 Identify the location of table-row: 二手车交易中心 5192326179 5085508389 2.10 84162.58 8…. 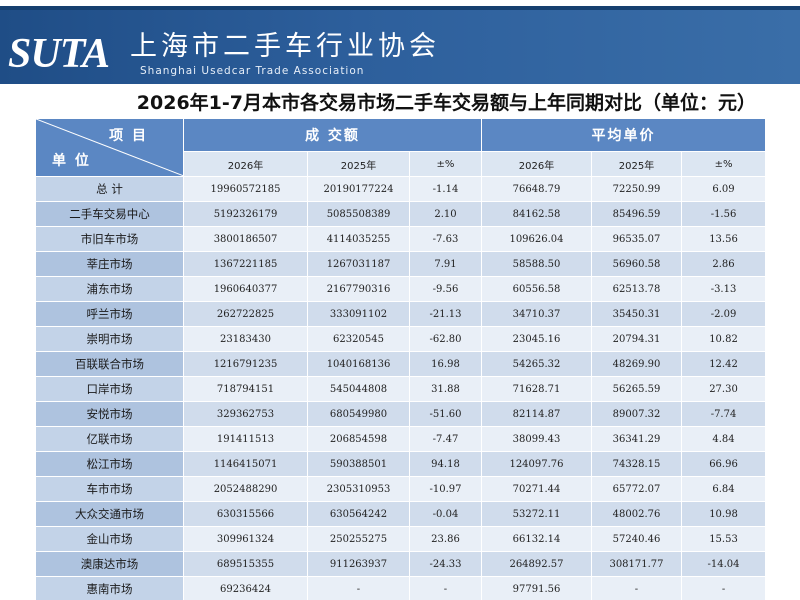
(400, 214).